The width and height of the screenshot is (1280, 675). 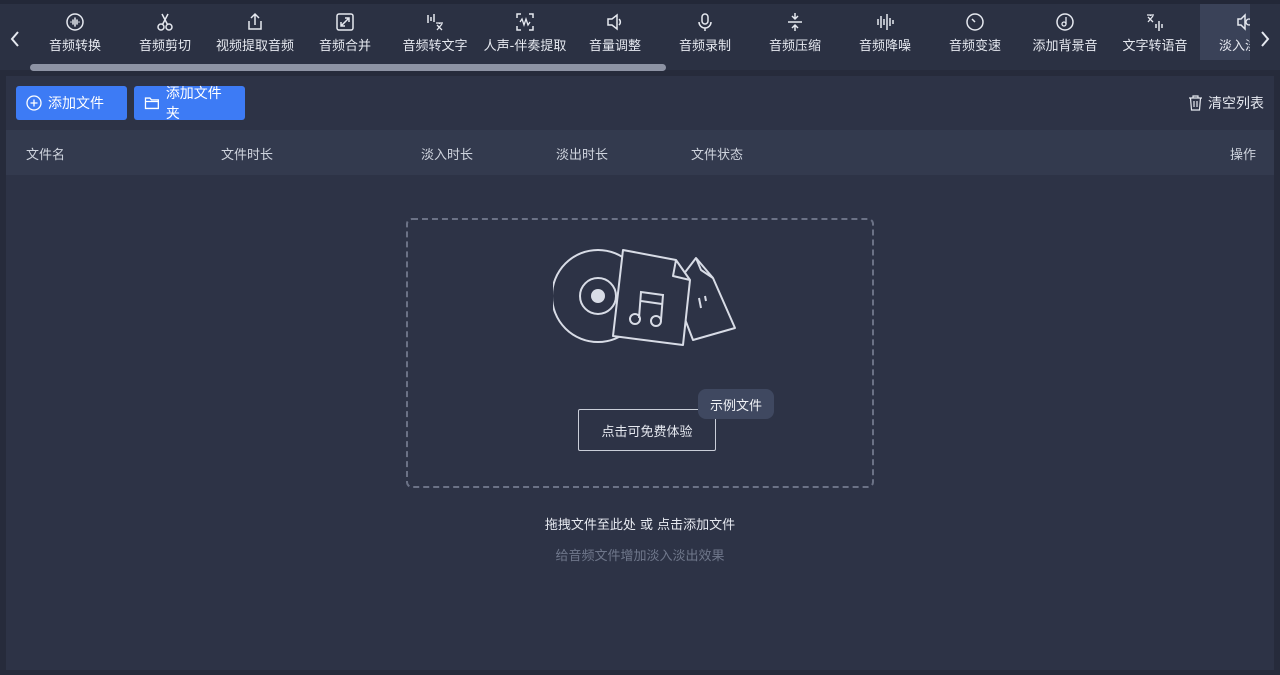 What do you see at coordinates (884, 46) in the screenshot?
I see `tool-label: 音频降噪` at bounding box center [884, 46].